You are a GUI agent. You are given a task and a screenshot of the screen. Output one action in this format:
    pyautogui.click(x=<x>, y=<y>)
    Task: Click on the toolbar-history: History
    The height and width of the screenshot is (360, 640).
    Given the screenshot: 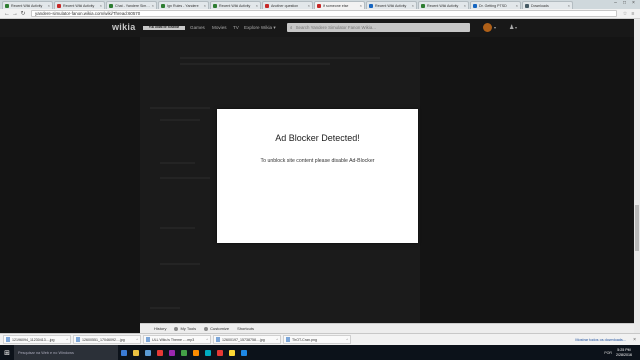 What is the action you would take?
    pyautogui.click(x=160, y=328)
    